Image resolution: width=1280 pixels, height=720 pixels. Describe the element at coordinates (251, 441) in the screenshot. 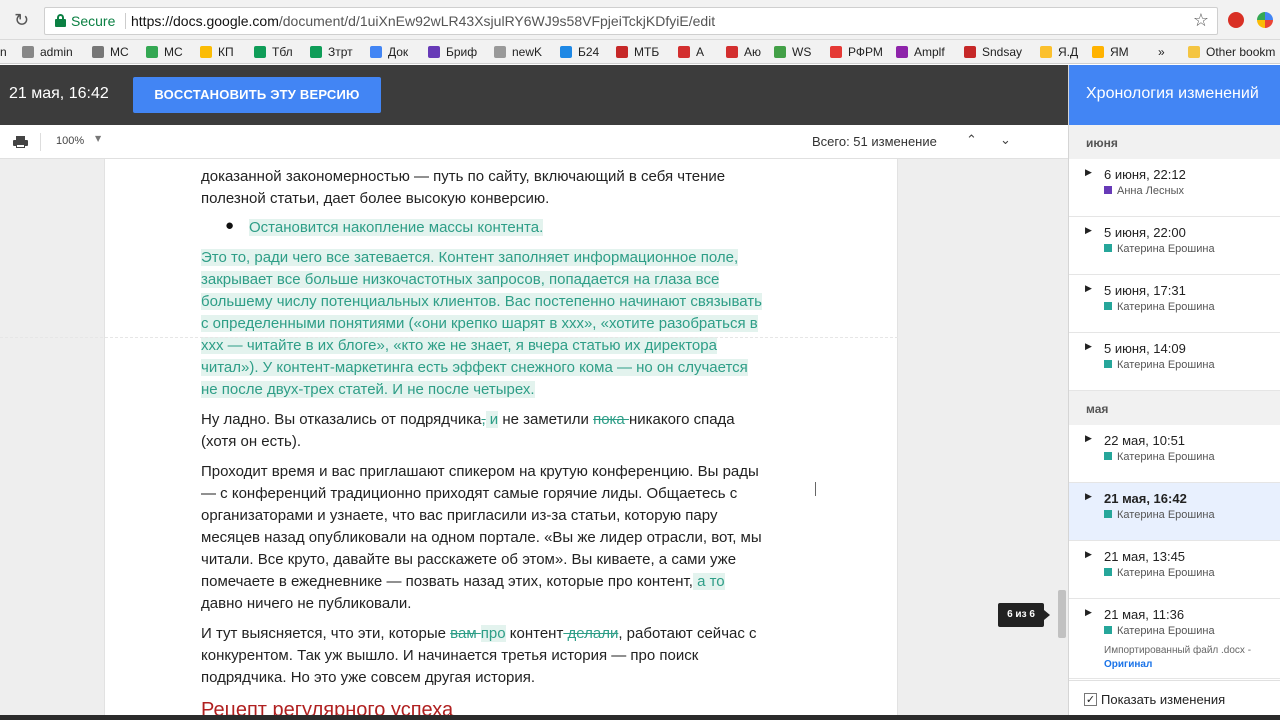

I see `paragraph-line: (хотя он есть).` at that location.